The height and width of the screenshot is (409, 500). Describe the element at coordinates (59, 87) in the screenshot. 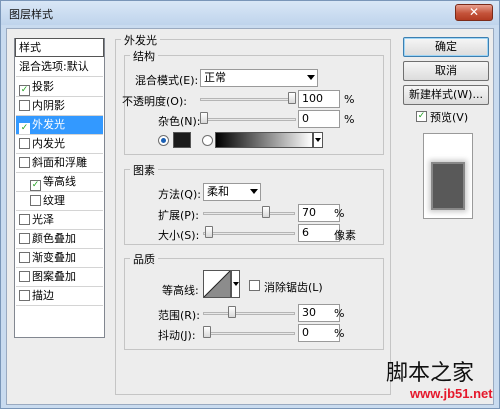

I see `style-list-item: ✓ 投影` at that location.